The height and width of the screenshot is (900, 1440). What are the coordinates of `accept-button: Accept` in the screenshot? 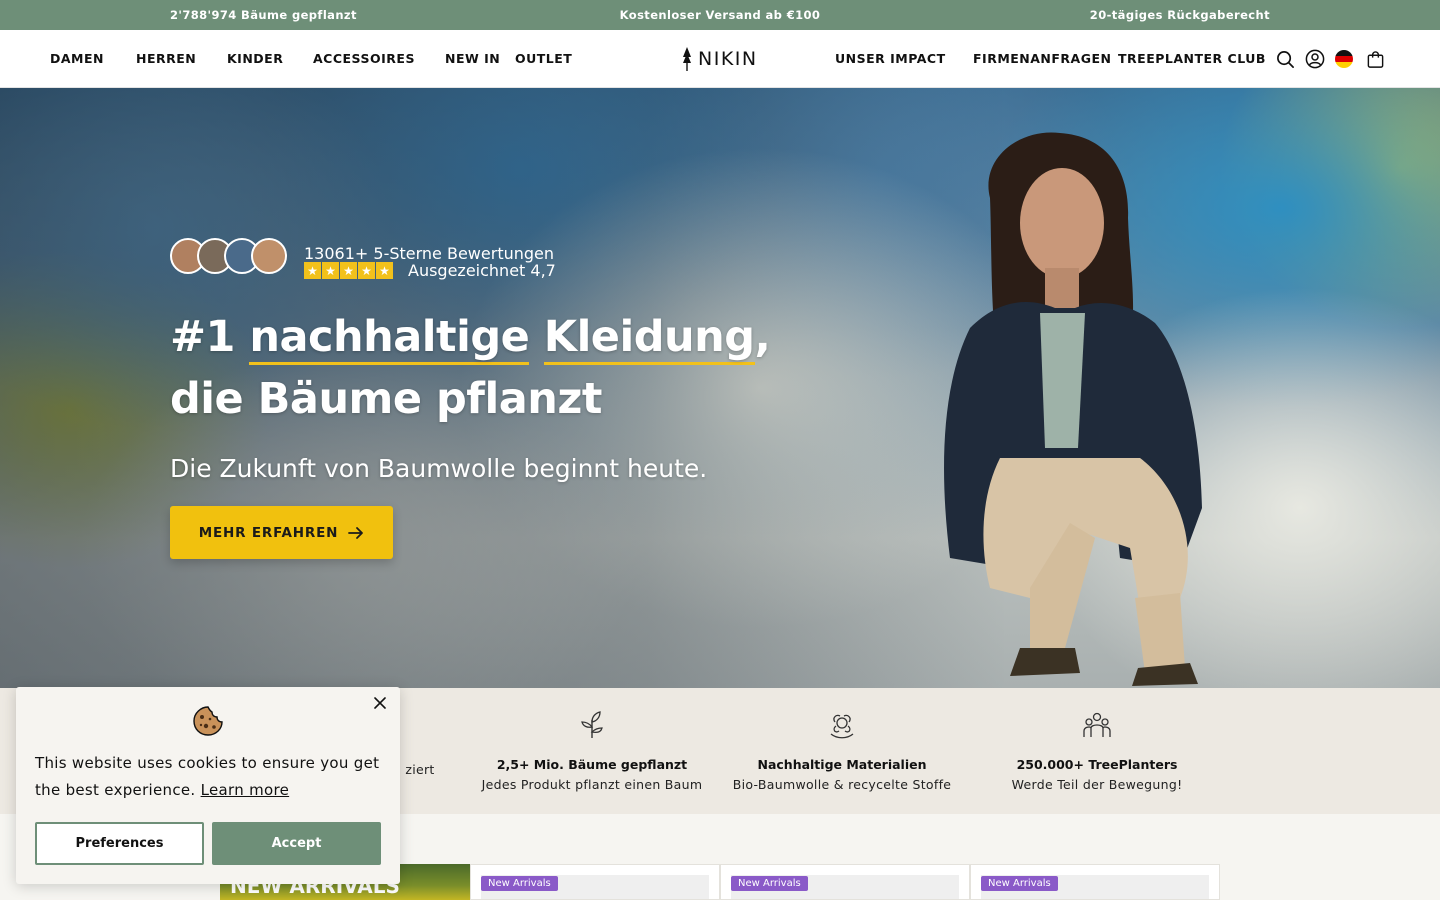 It's located at (296, 843).